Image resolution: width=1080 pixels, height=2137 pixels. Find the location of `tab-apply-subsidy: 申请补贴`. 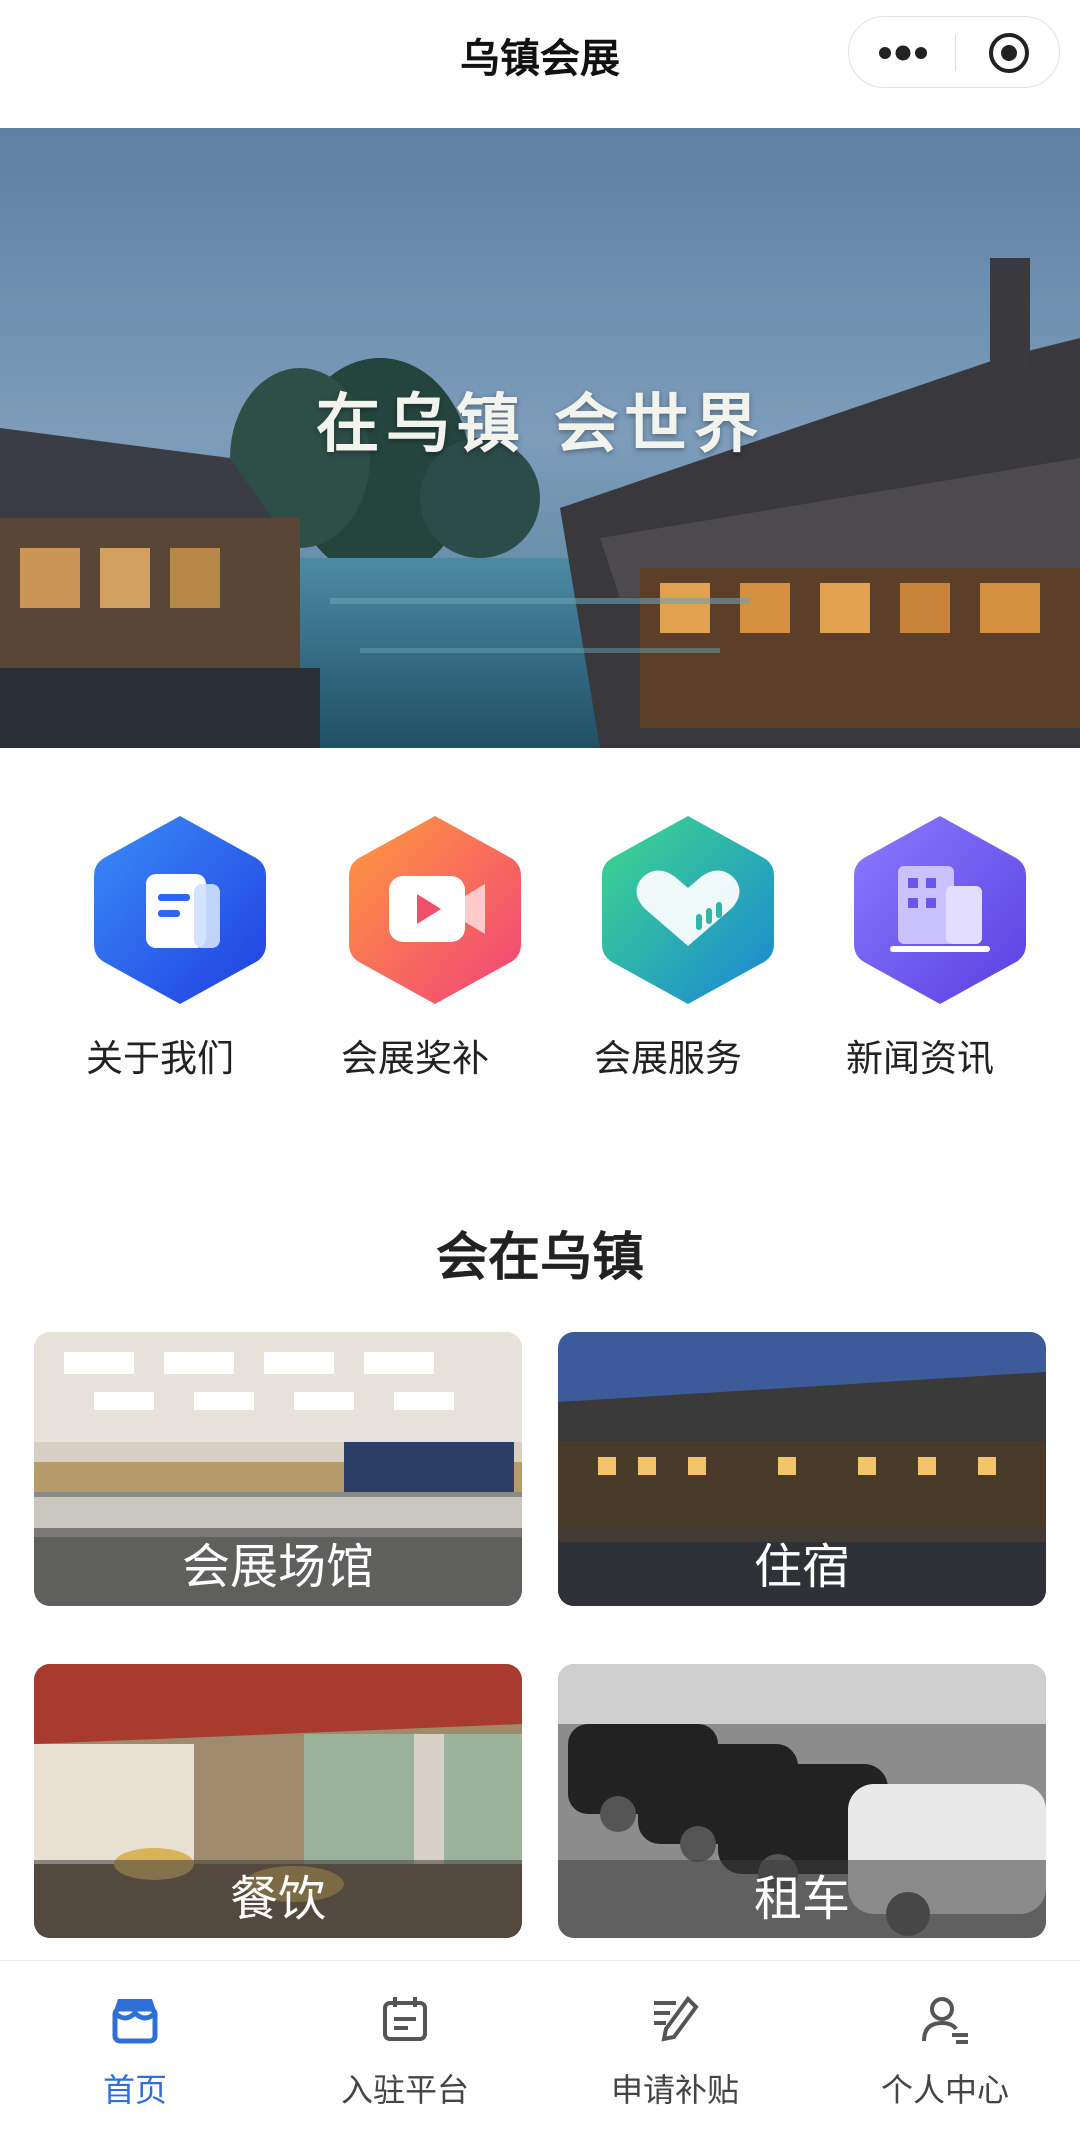

tab-apply-subsidy: 申请补贴 is located at coordinates (675, 2049).